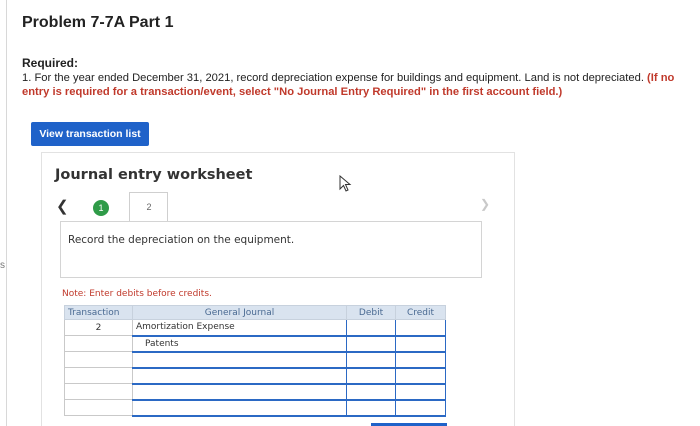 The image size is (700, 426). I want to click on header-debit: Debit, so click(371, 312).